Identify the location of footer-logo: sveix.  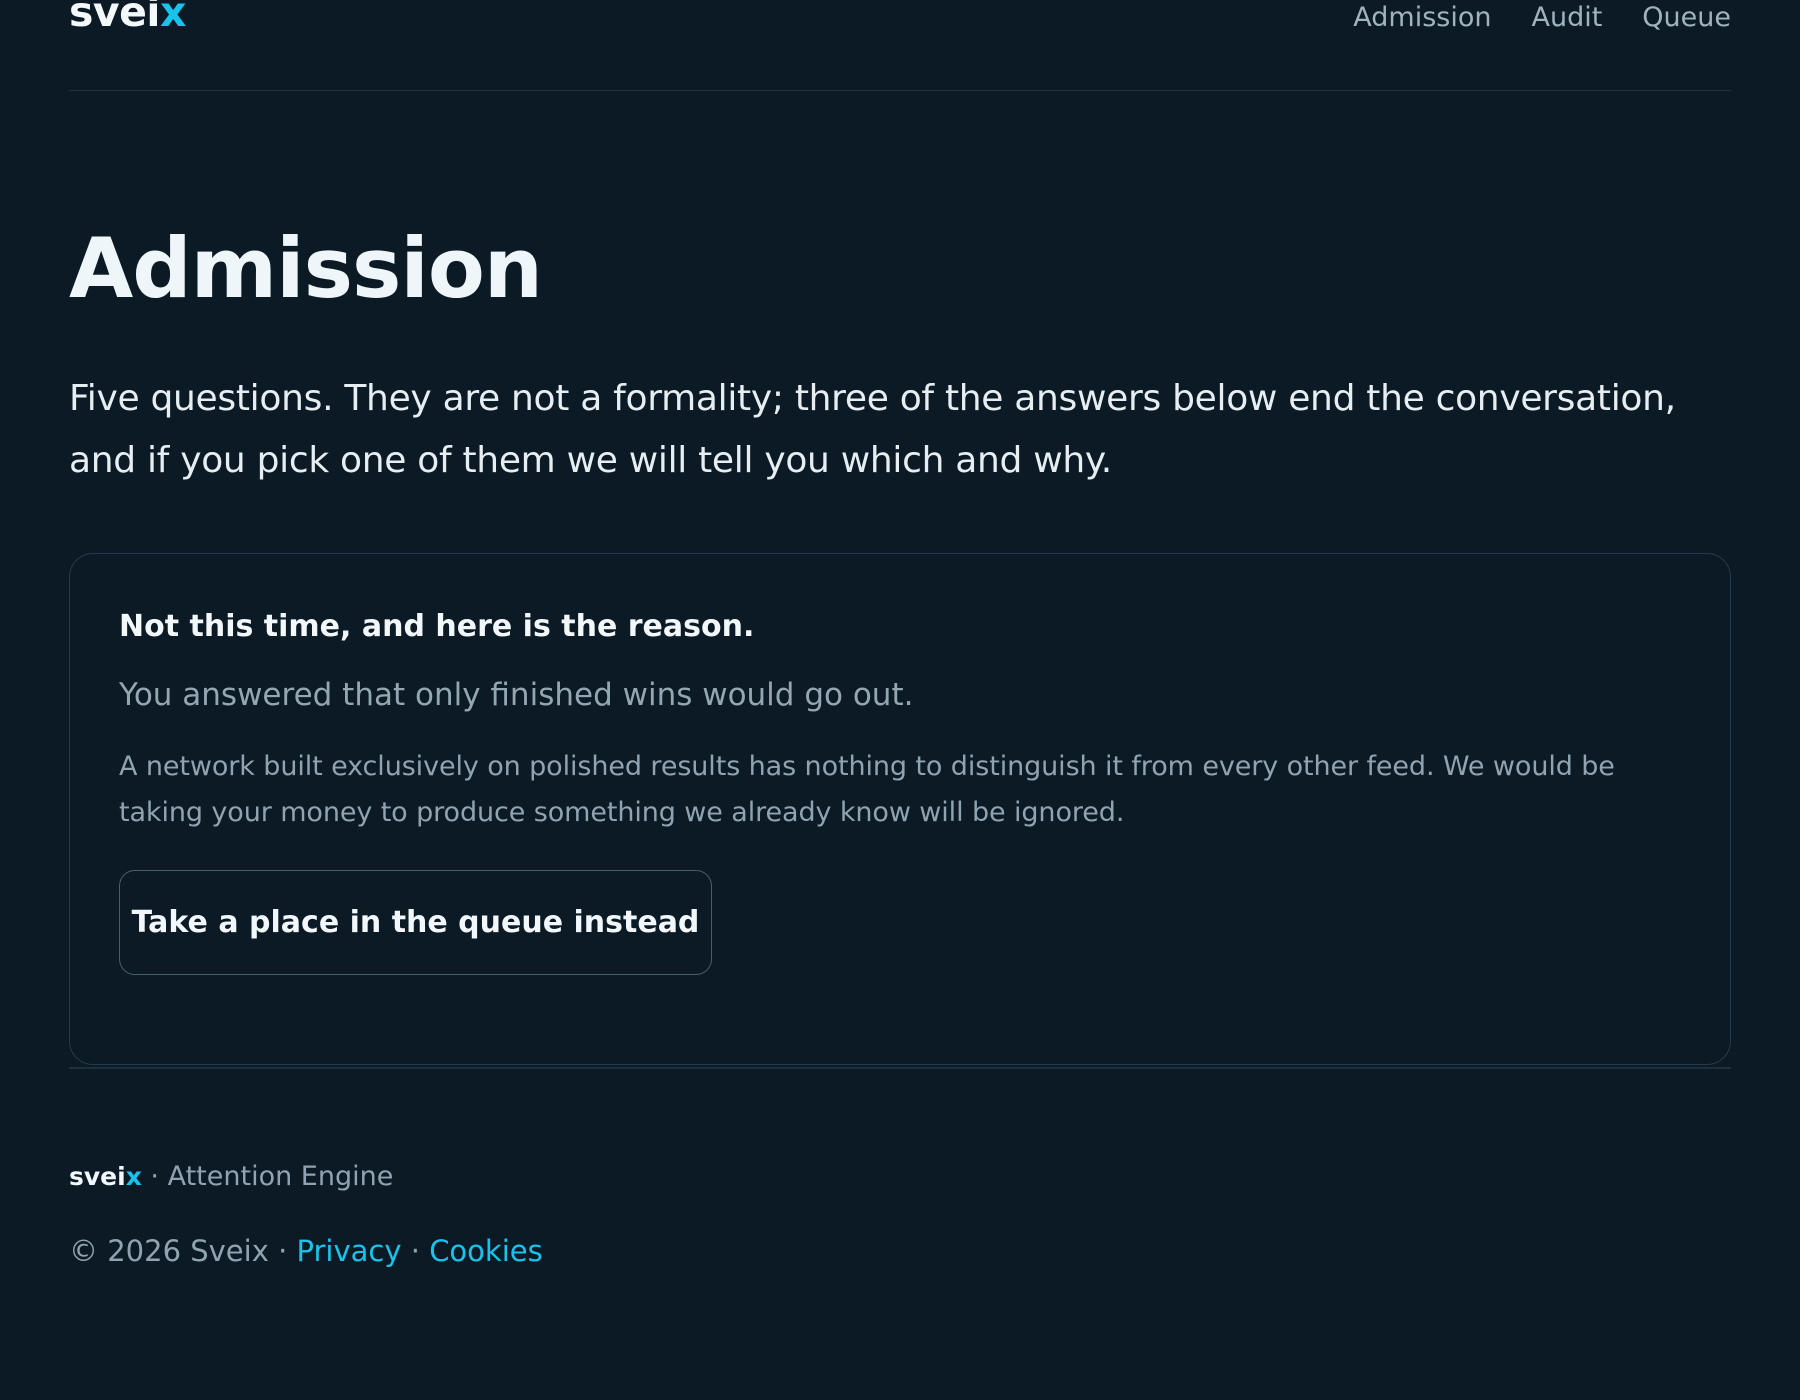
(105, 1176).